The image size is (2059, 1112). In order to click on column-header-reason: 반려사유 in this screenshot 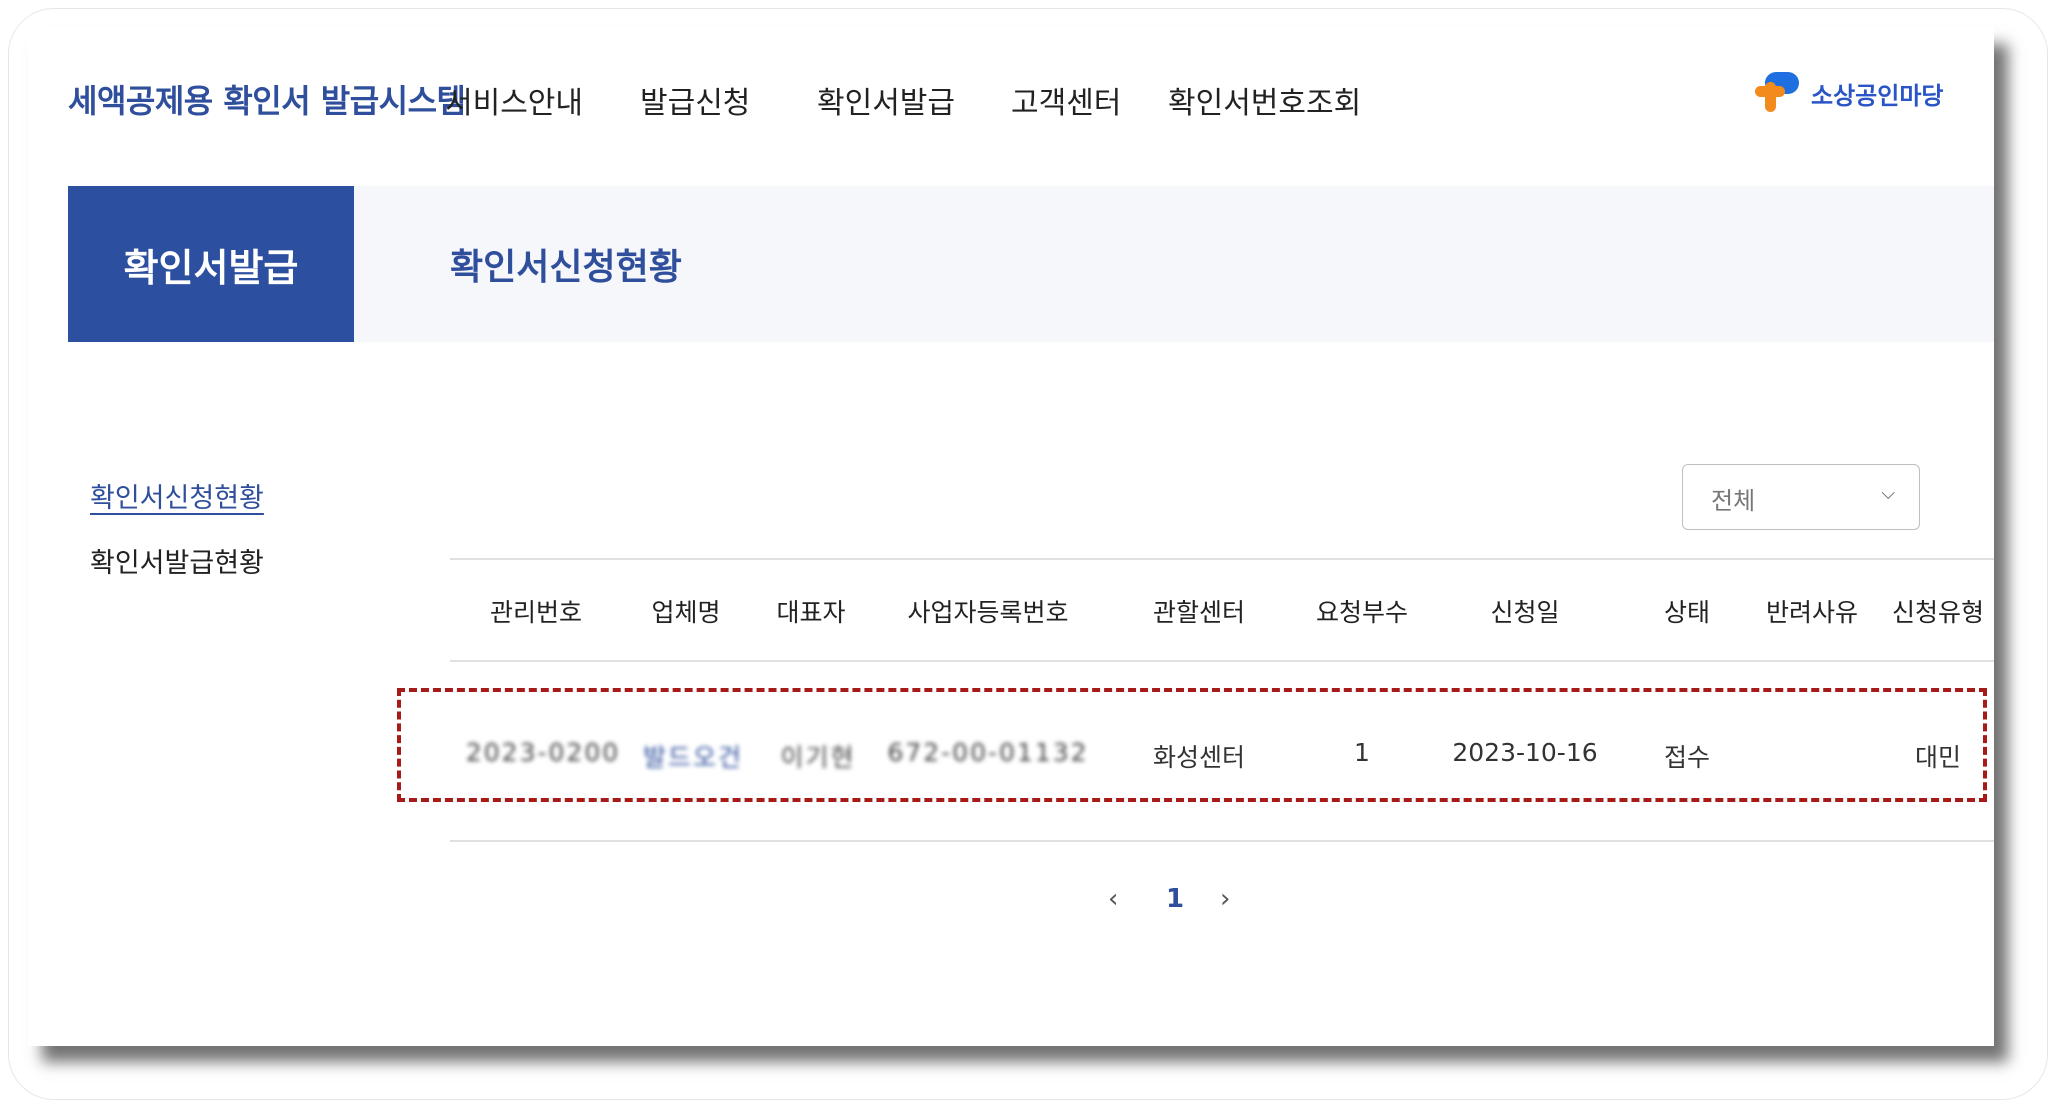, I will do `click(1812, 612)`.